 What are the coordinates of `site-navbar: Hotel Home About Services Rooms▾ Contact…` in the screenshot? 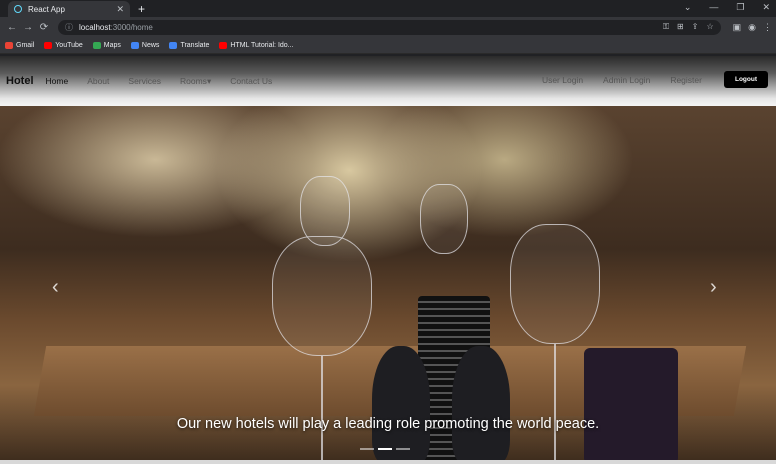 It's located at (388, 81).